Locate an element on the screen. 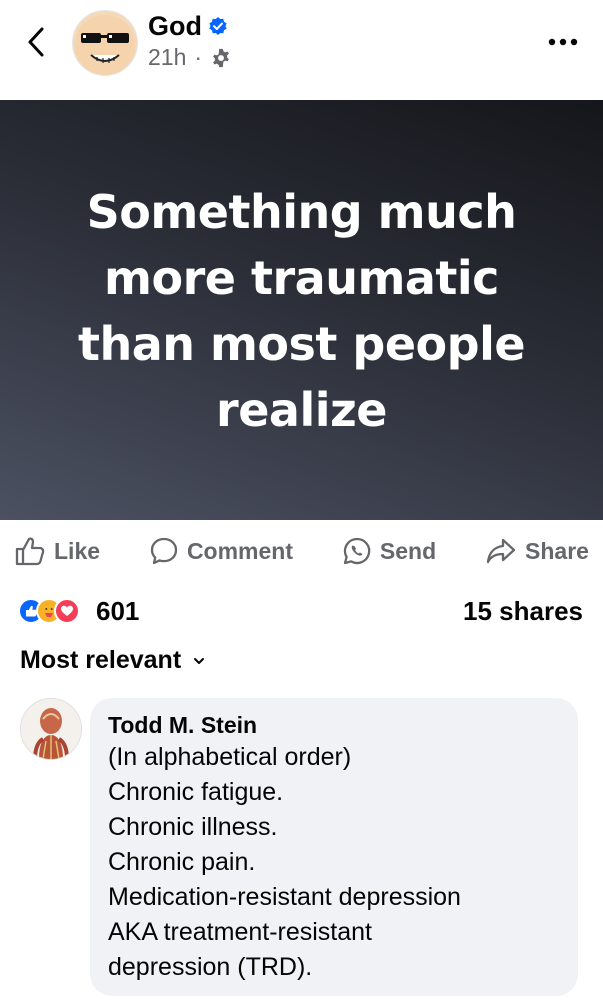  send-label: Send is located at coordinates (408, 550).